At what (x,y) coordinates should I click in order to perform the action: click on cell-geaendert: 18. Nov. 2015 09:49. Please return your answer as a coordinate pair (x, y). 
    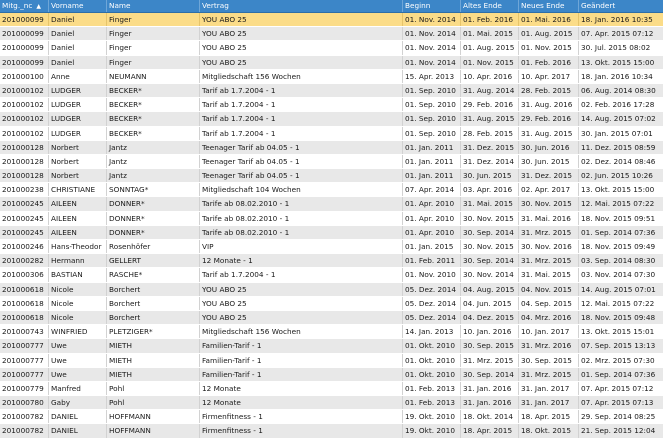
    Looking at the image, I should click on (618, 246).